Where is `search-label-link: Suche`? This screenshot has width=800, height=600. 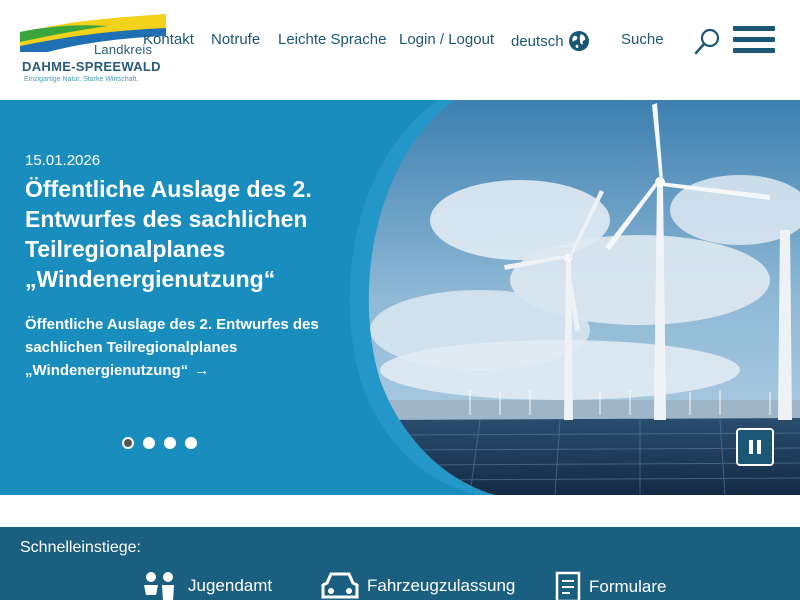
search-label-link: Suche is located at coordinates (642, 39).